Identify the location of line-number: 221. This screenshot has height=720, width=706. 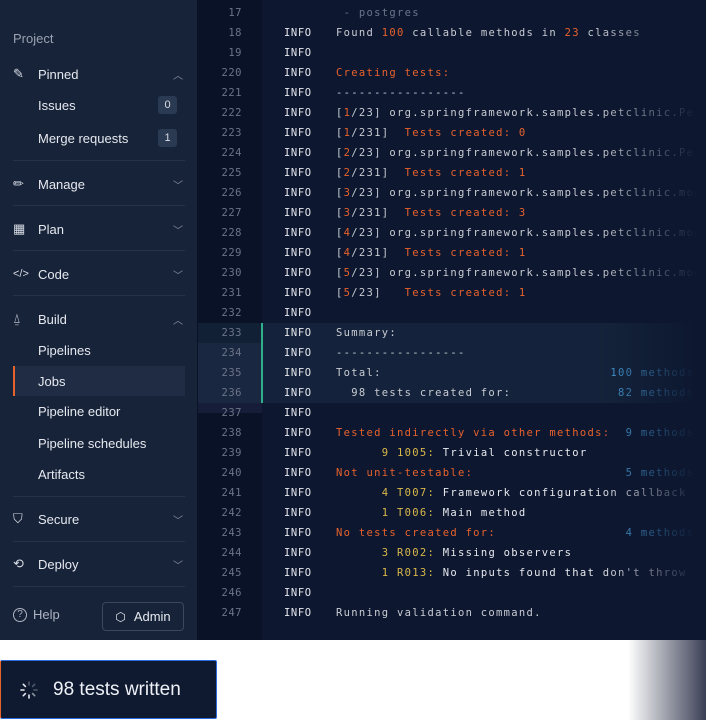
(220, 93).